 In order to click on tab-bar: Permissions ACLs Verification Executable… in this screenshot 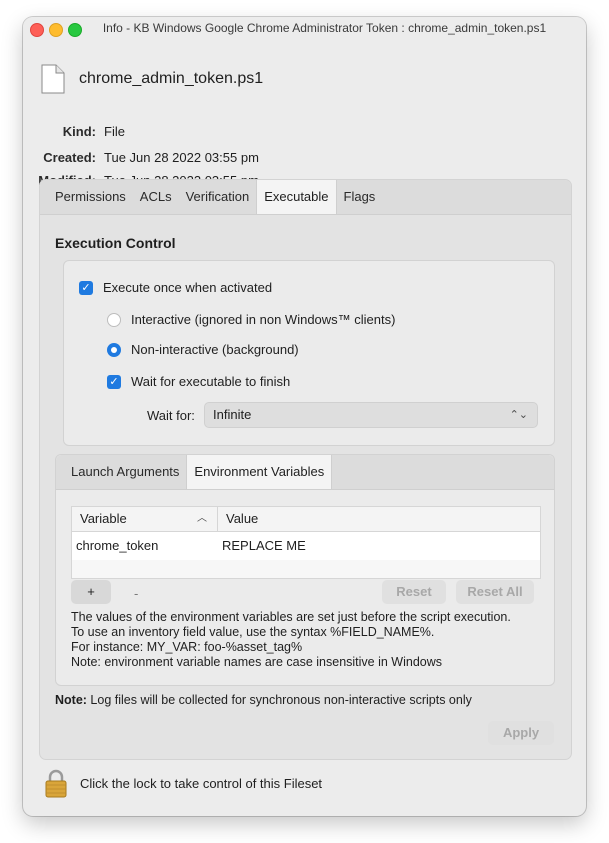, I will do `click(305, 197)`.